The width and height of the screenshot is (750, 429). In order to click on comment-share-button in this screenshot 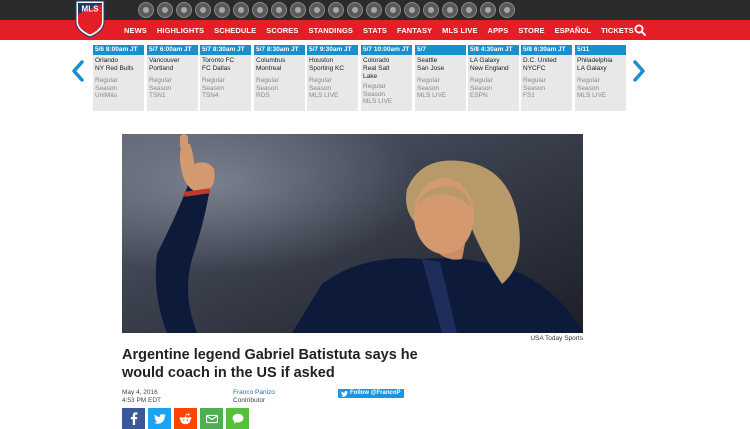, I will do `click(237, 418)`.